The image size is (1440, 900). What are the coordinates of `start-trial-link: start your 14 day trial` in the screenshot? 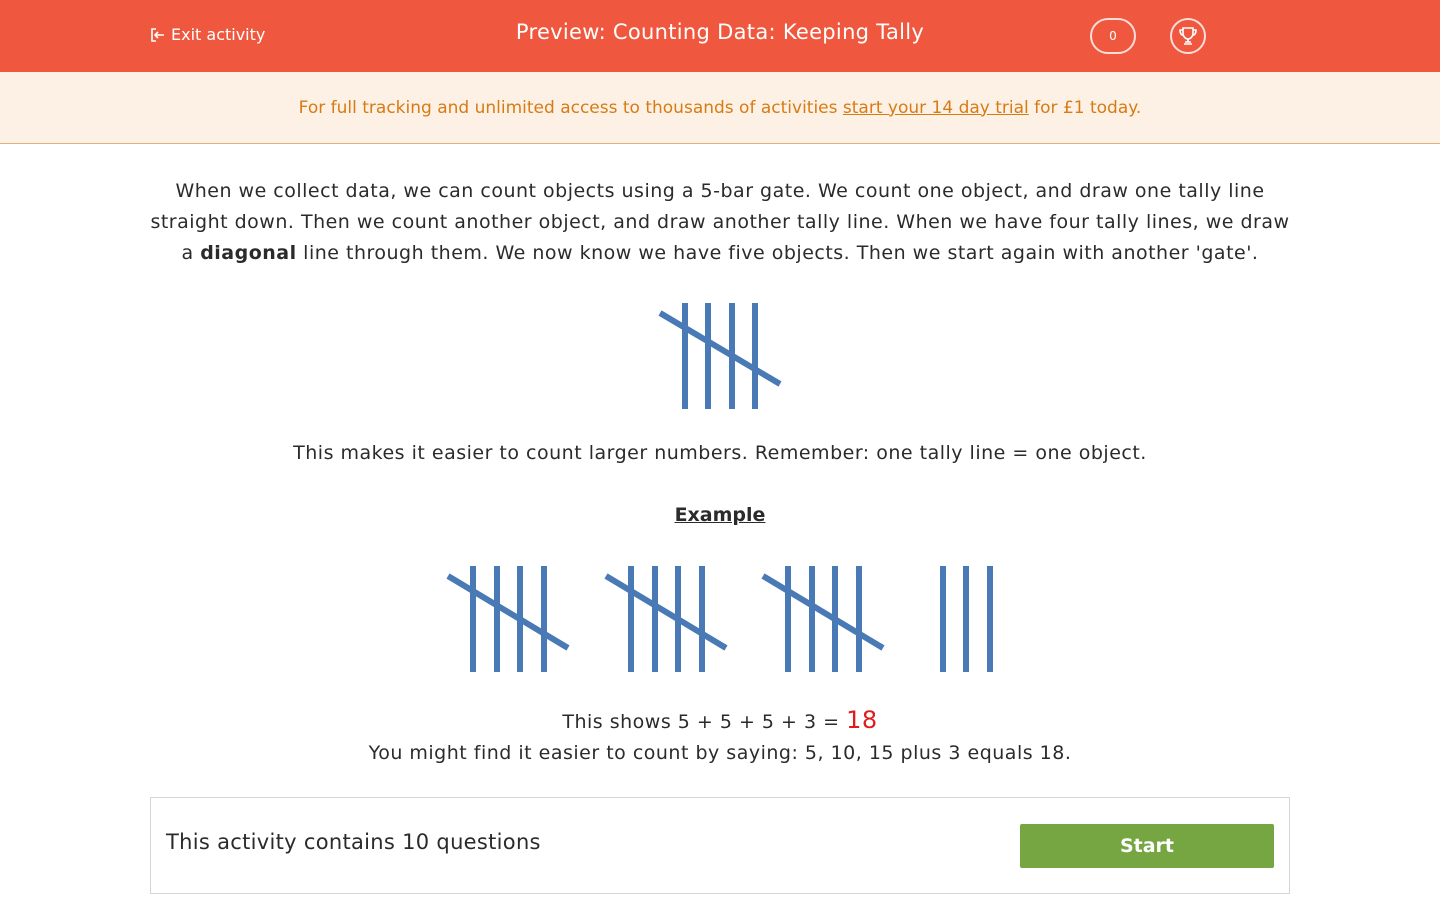 It's located at (936, 108).